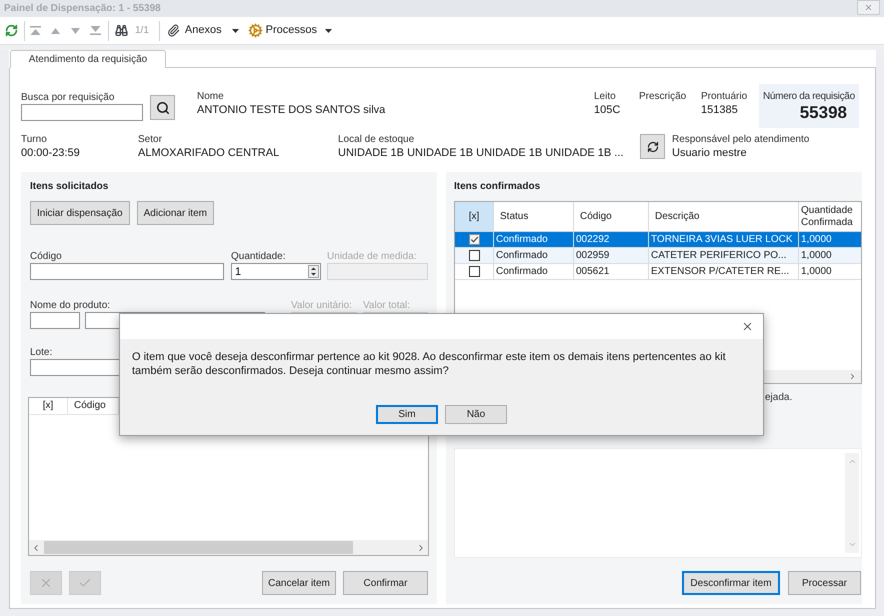 The height and width of the screenshot is (616, 884). Describe the element at coordinates (823, 113) in the screenshot. I see `request-number: 55398` at that location.